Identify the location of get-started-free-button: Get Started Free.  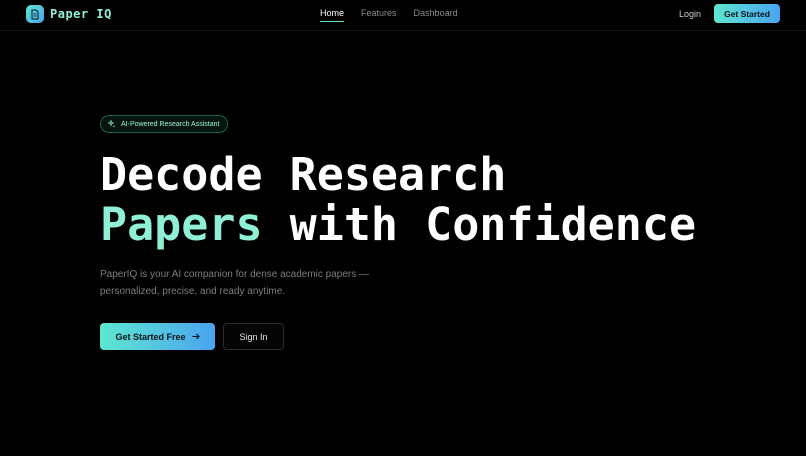
(157, 336).